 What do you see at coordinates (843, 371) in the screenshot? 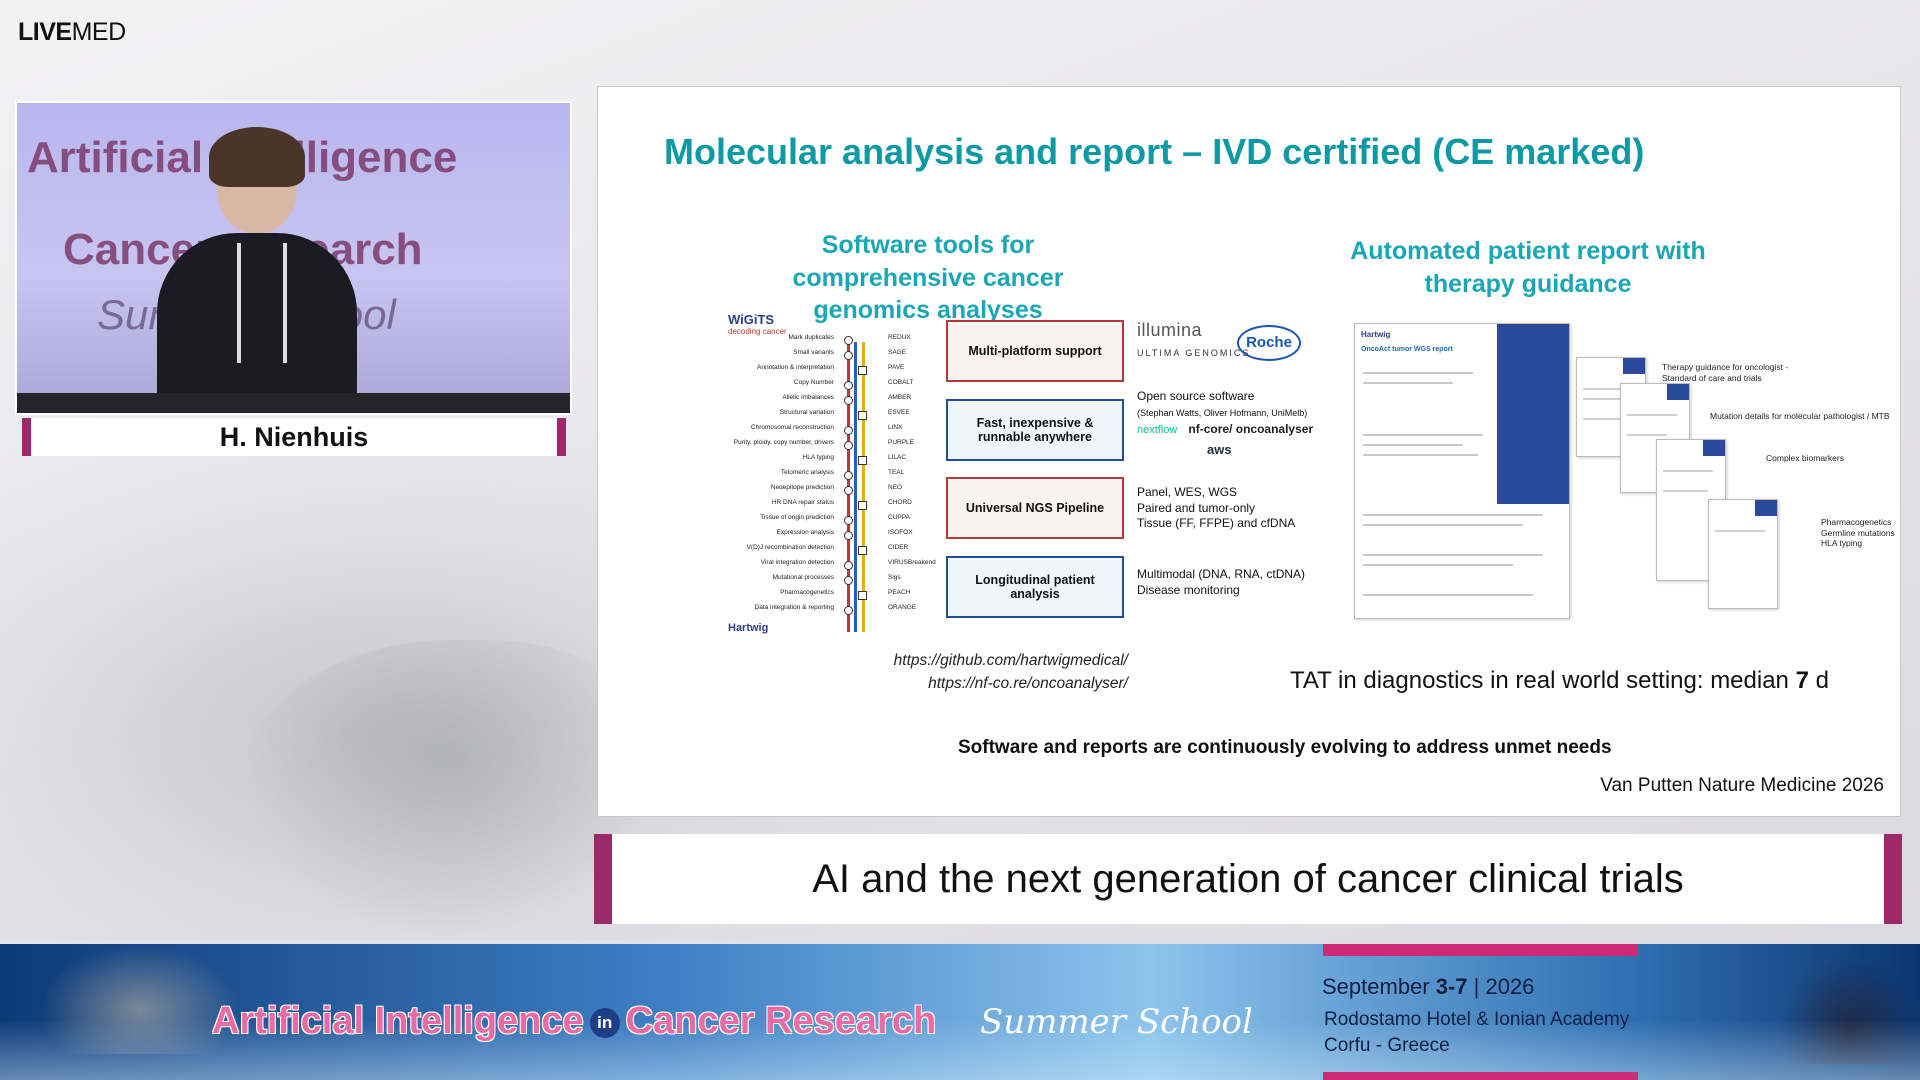
I see `pipeline-step: Annotation & interpretation PAVE` at bounding box center [843, 371].